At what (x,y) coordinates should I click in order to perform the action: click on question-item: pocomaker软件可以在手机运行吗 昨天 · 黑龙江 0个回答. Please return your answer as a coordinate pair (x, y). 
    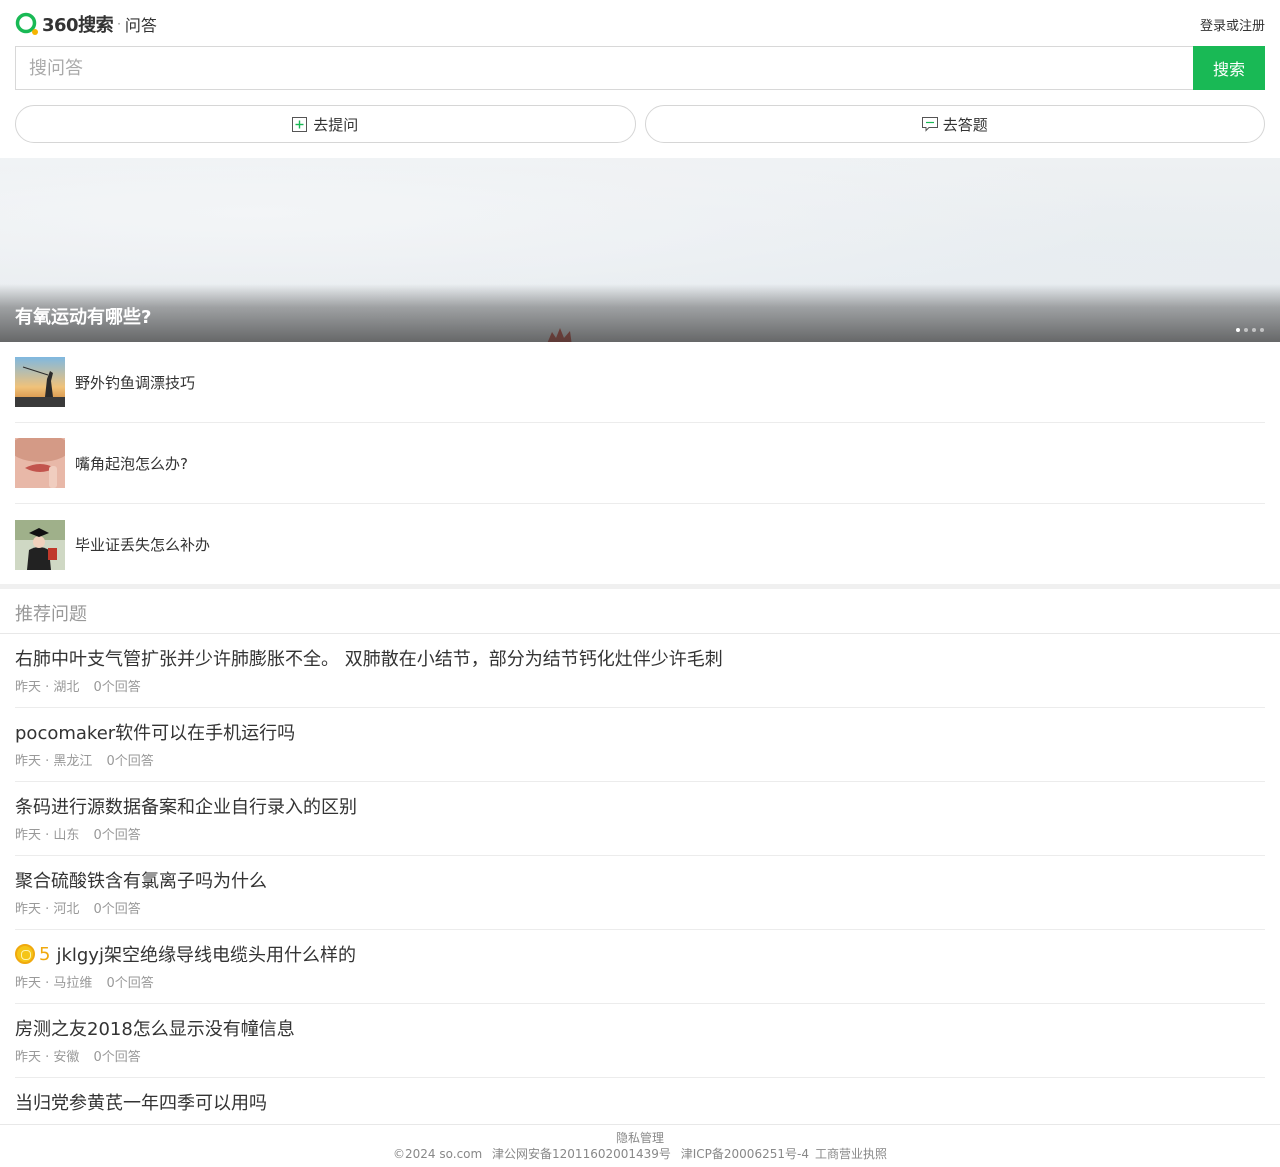
    Looking at the image, I should click on (640, 745).